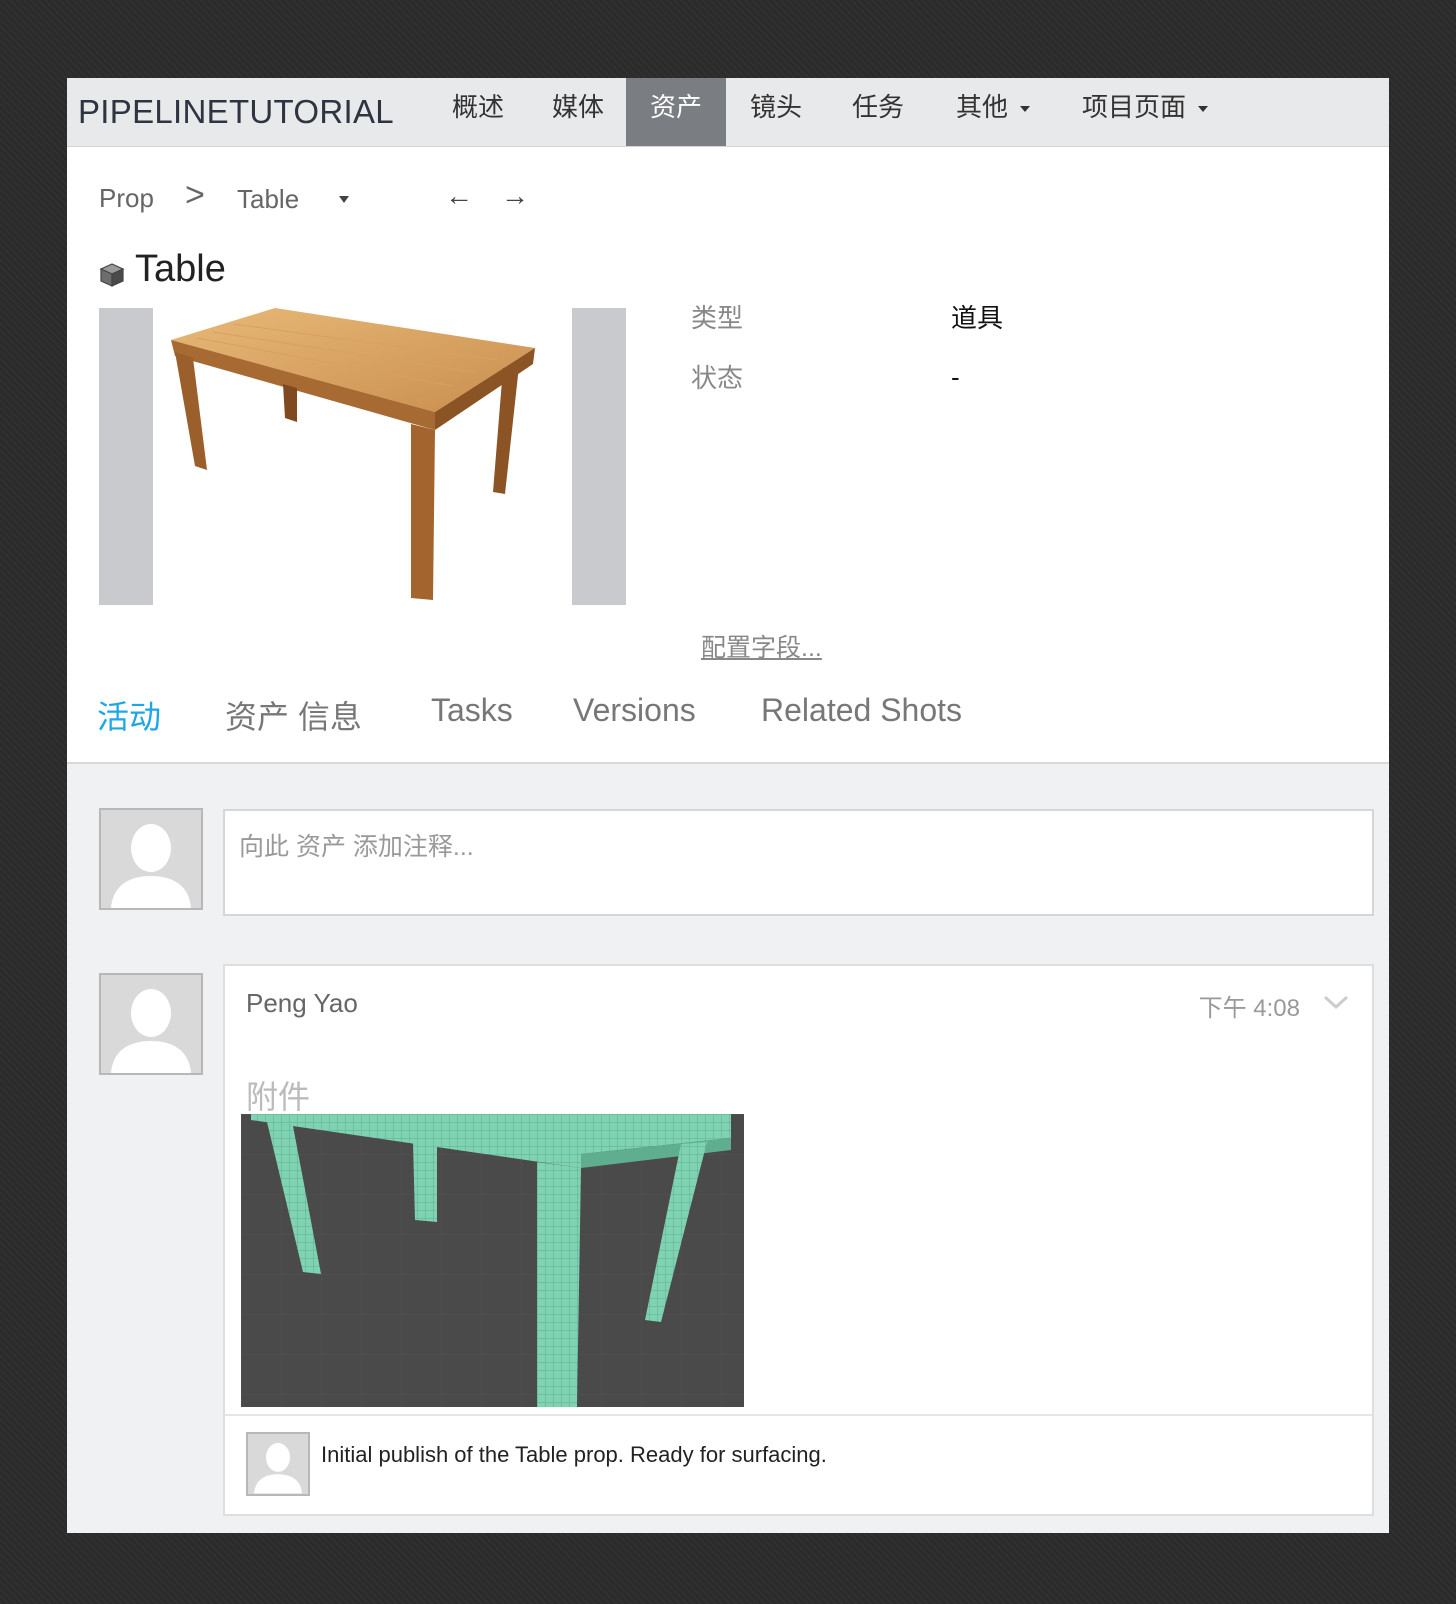 This screenshot has width=1456, height=1604. I want to click on asset-title: Table, so click(180, 269).